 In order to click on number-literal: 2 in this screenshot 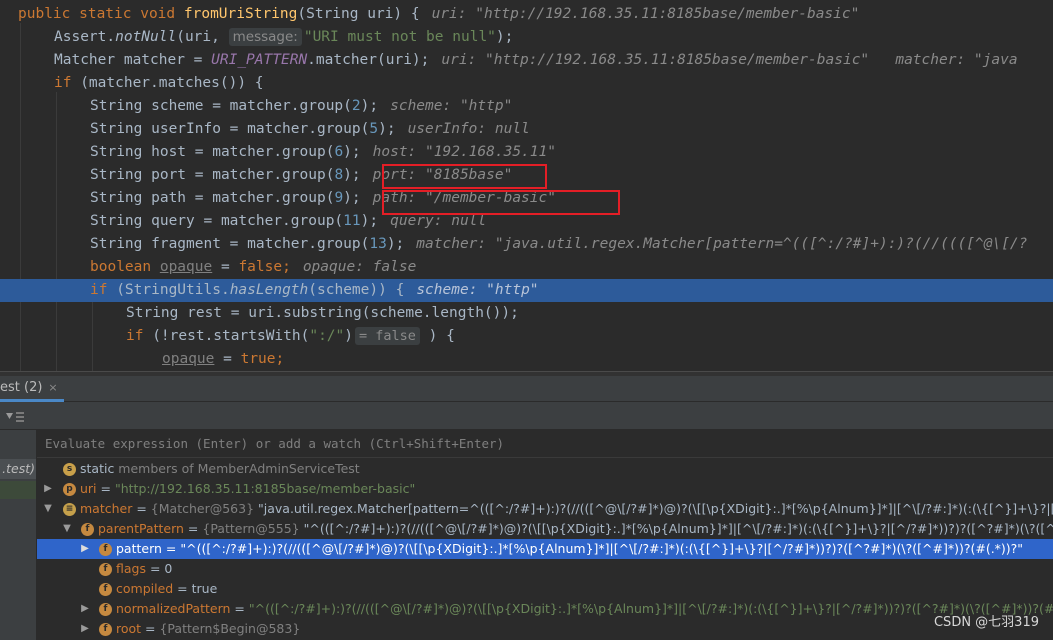, I will do `click(356, 106)`.